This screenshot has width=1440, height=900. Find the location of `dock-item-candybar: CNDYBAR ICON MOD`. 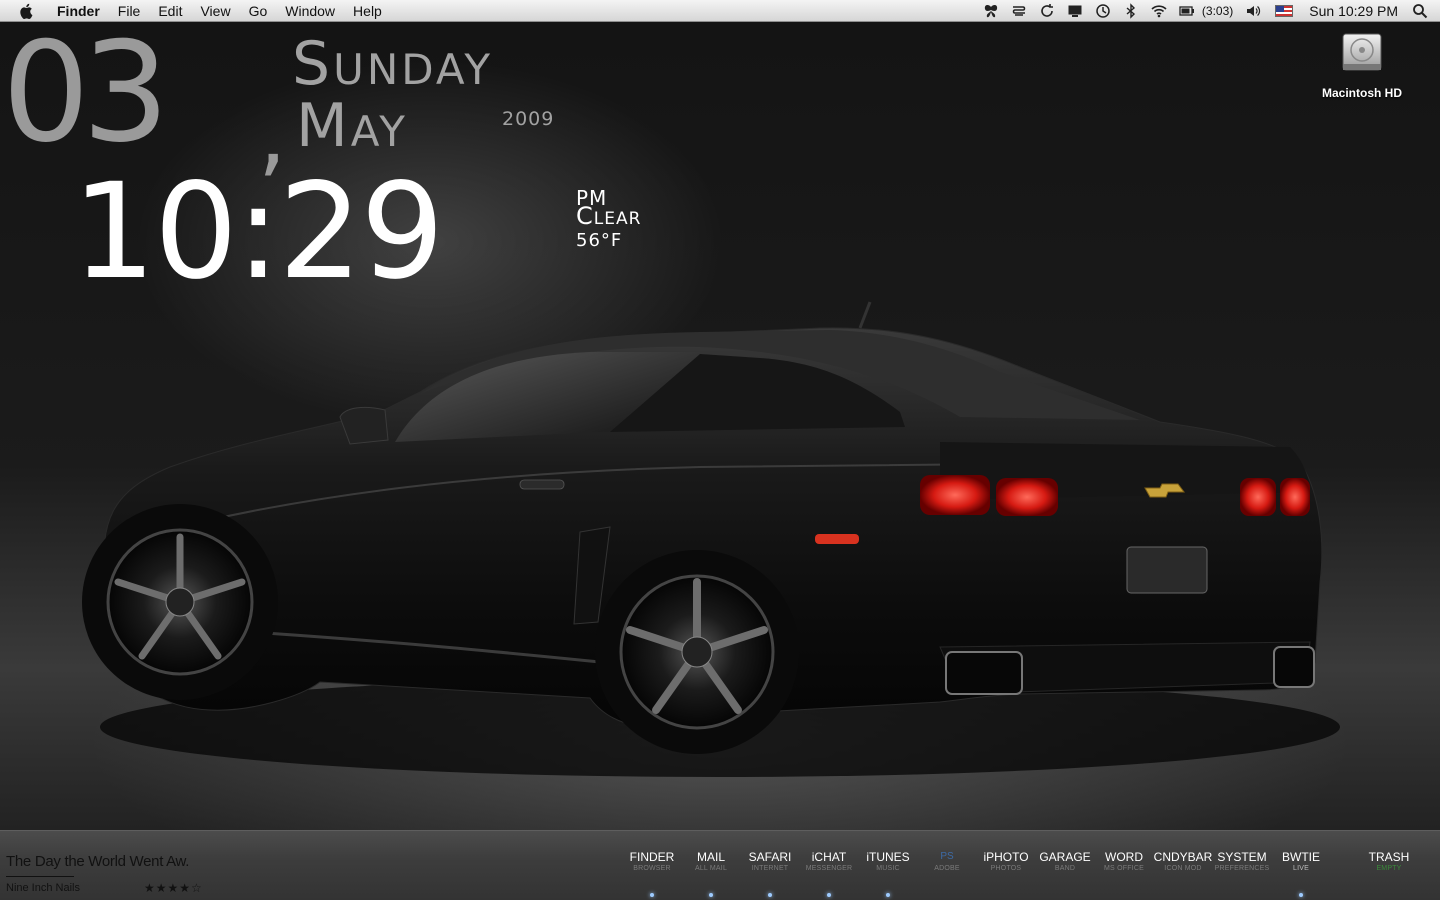

dock-item-candybar: CNDYBAR ICON MOD is located at coordinates (1183, 862).